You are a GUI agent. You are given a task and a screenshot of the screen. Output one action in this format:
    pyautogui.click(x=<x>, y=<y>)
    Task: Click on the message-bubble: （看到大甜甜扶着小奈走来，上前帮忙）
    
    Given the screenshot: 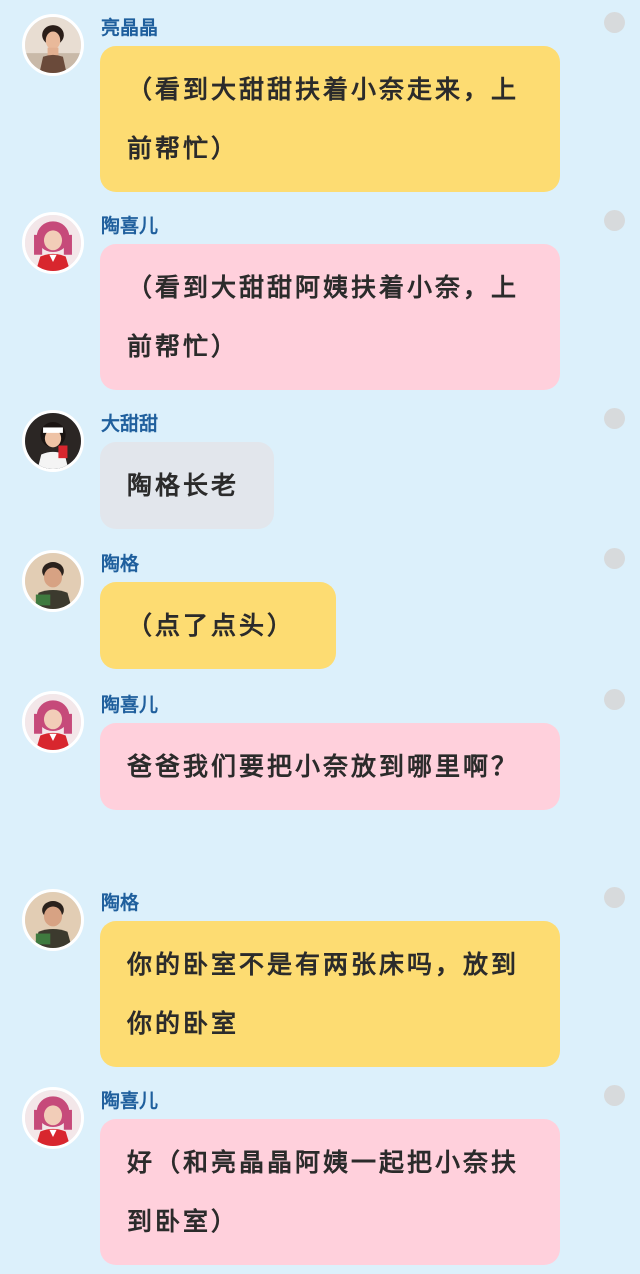 What is the action you would take?
    pyautogui.click(x=330, y=119)
    